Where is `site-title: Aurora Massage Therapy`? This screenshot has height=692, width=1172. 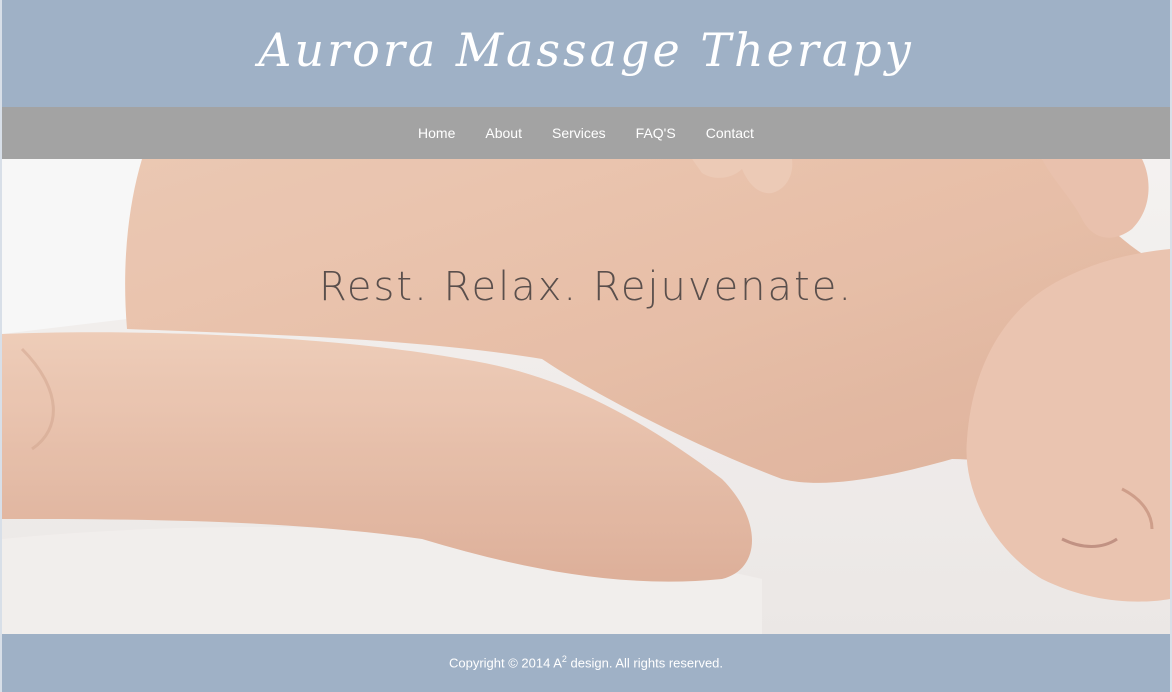
site-title: Aurora Massage Therapy is located at coordinates (585, 50).